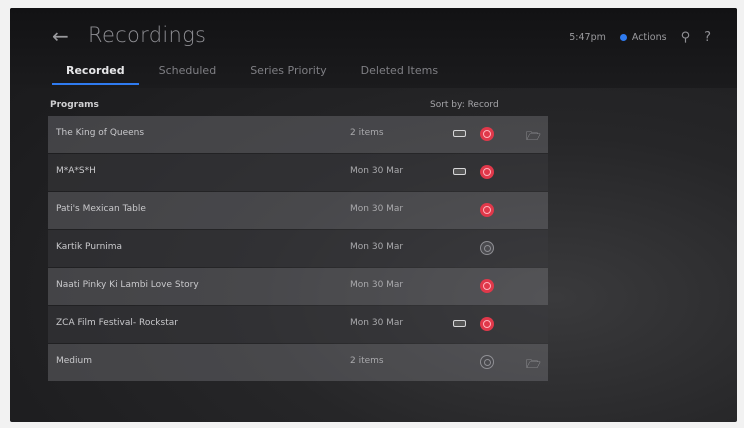 Image resolution: width=744 pixels, height=428 pixels. I want to click on programs-heading: Programs, so click(74, 105).